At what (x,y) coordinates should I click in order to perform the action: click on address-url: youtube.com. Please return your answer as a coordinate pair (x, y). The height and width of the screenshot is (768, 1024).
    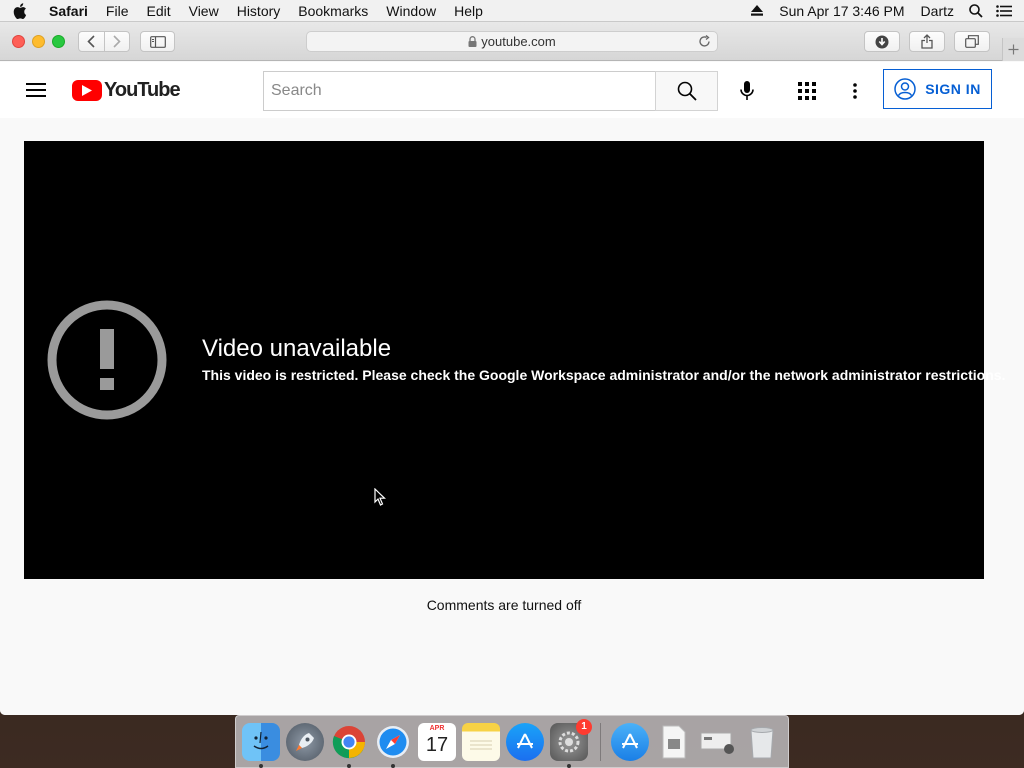
    Looking at the image, I should click on (518, 41).